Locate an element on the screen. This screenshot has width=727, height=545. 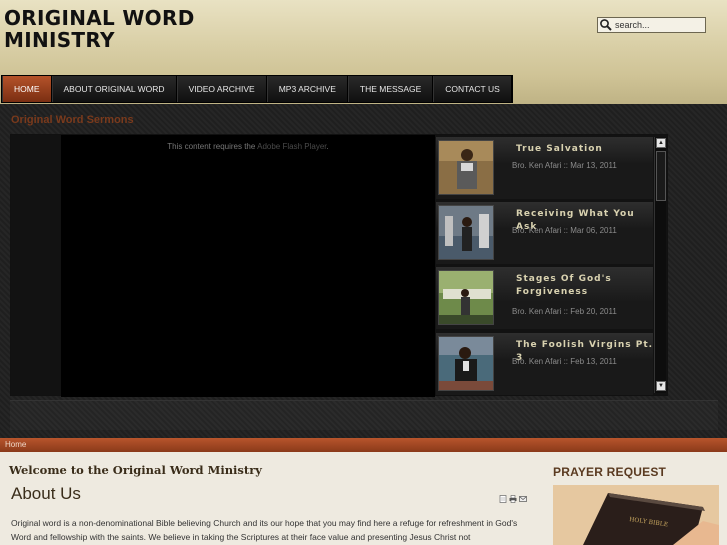
pdf-icon is located at coordinates (503, 496).